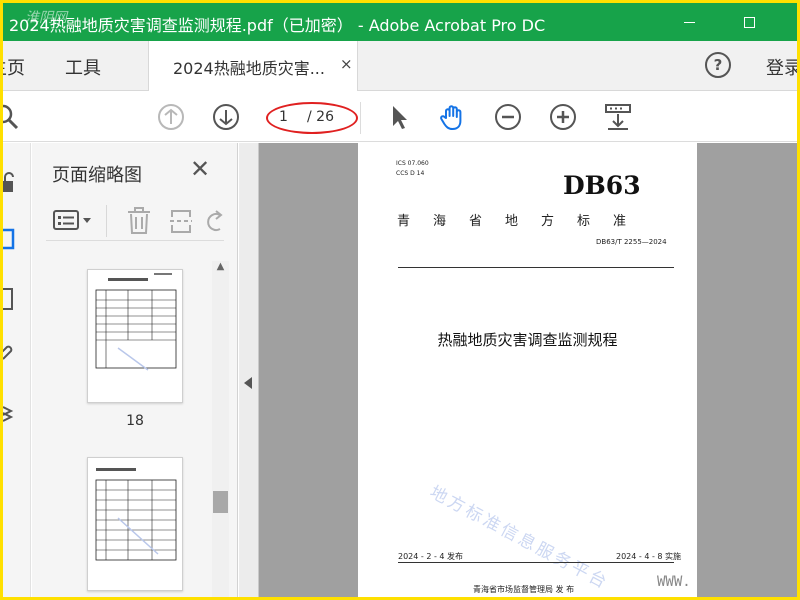 Image resolution: width=800 pixels, height=600 pixels. Describe the element at coordinates (15, 239) in the screenshot. I see `page-thumbnails-icon` at that location.